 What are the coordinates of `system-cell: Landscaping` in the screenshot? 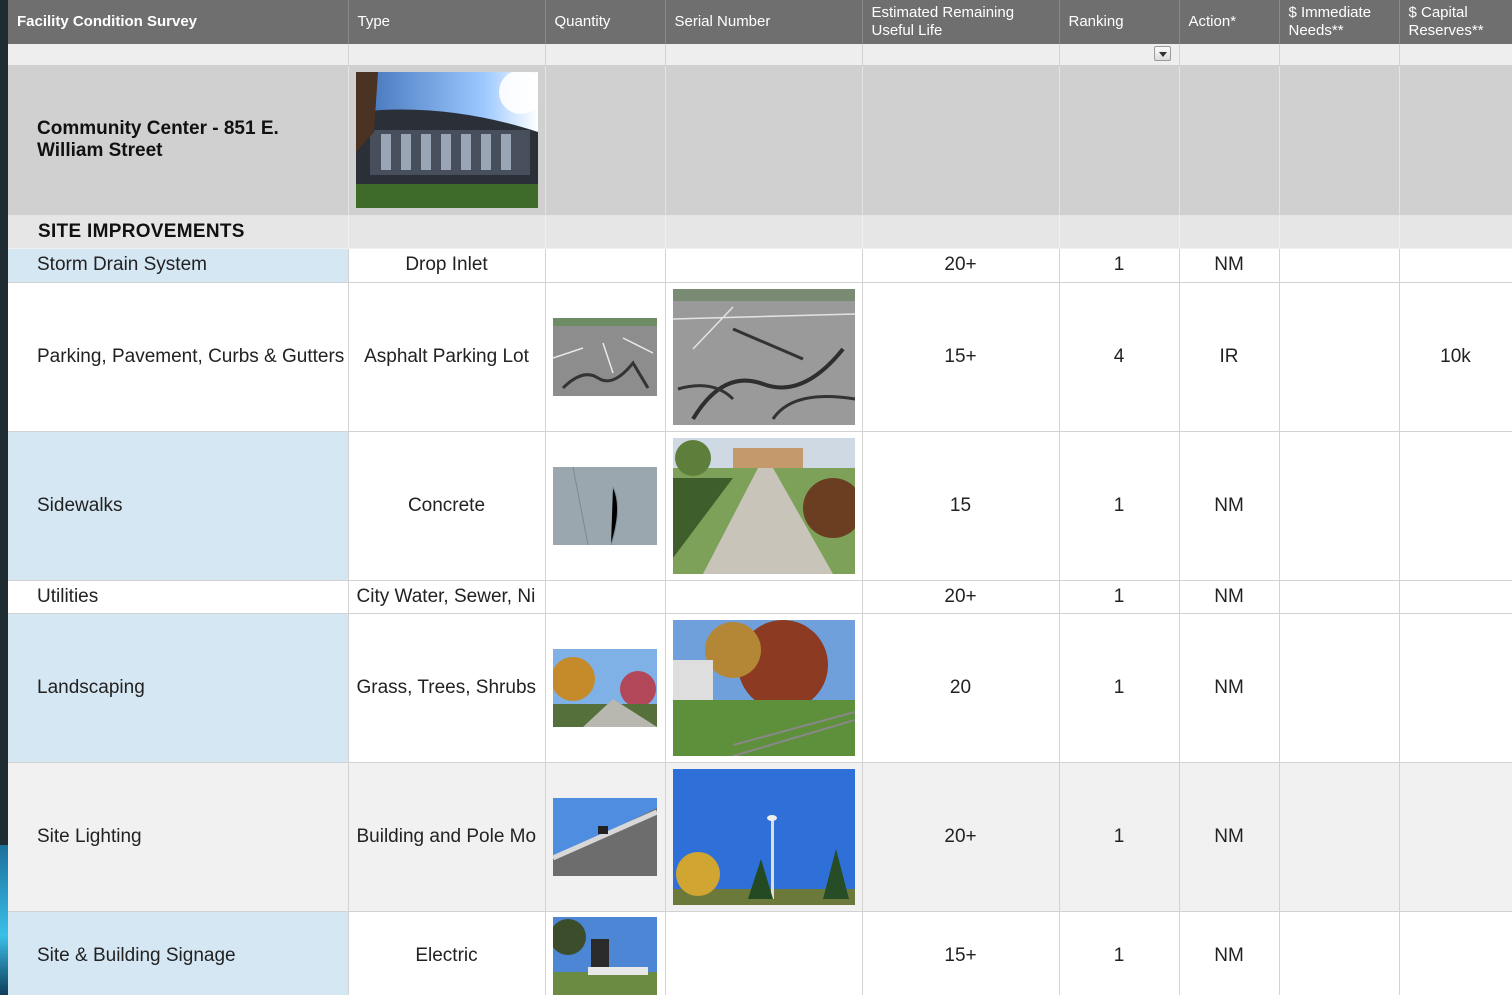 It's located at (178, 688).